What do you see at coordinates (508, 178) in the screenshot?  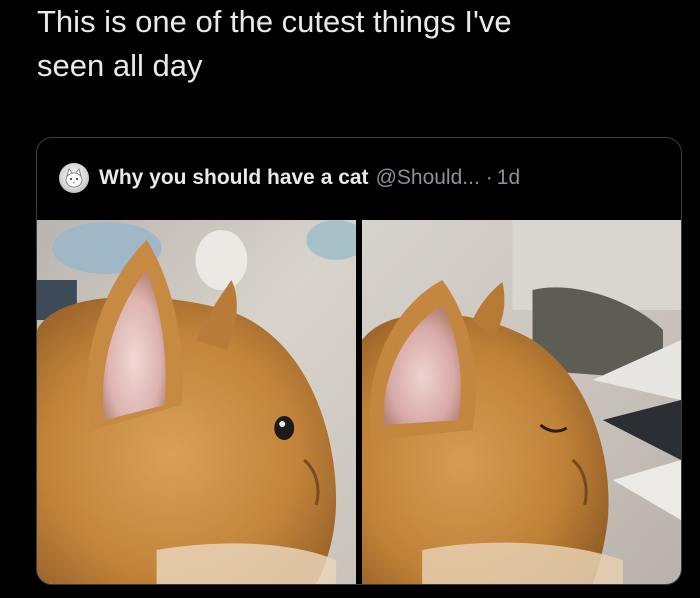 I see `quoted-timestamp: 1d` at bounding box center [508, 178].